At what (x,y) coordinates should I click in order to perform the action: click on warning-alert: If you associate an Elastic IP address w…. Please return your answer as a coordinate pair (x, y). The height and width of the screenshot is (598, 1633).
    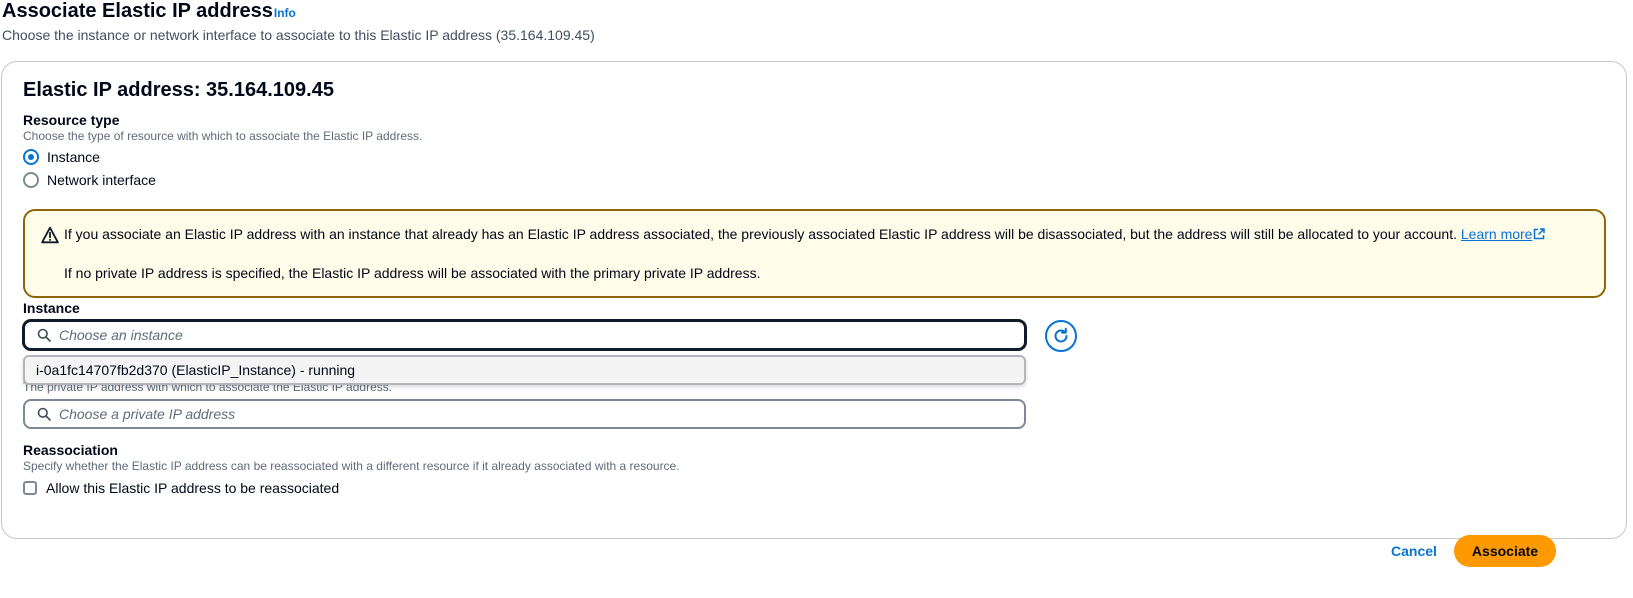
    Looking at the image, I should click on (814, 253).